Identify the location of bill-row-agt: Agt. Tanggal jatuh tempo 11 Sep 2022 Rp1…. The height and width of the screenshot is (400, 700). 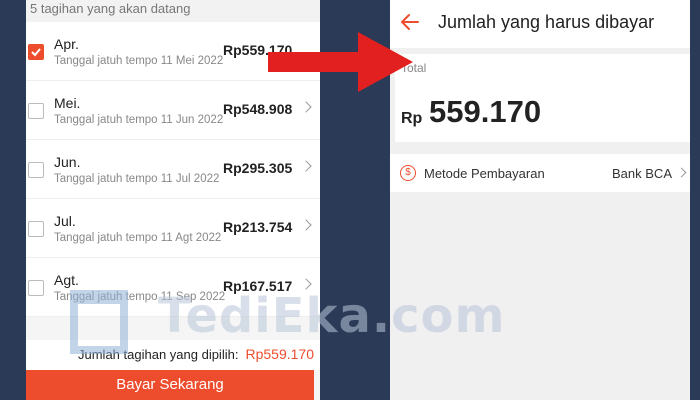
(173, 287).